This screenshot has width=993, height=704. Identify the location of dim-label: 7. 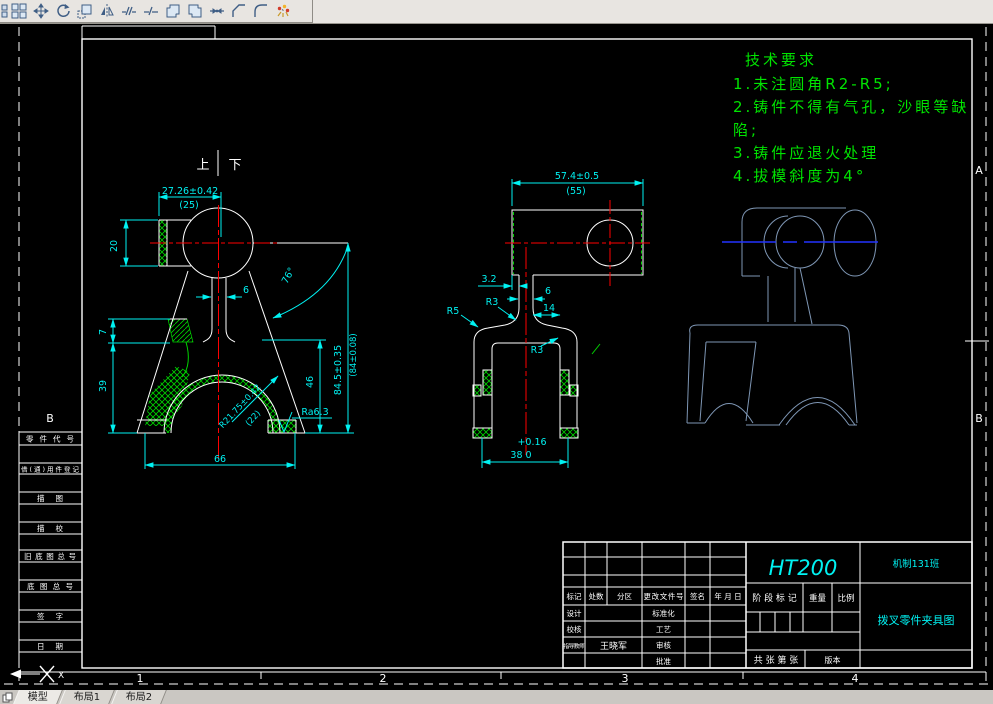
(103, 332).